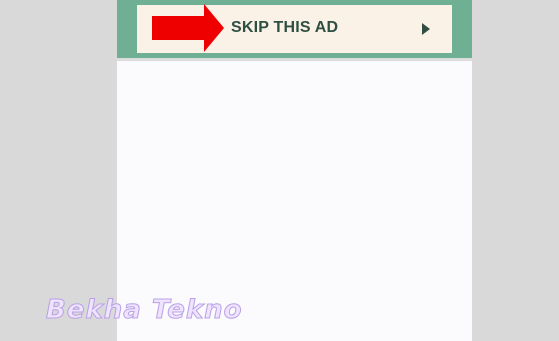 The width and height of the screenshot is (559, 341). What do you see at coordinates (188, 28) in the screenshot?
I see `red-arrow-icon` at bounding box center [188, 28].